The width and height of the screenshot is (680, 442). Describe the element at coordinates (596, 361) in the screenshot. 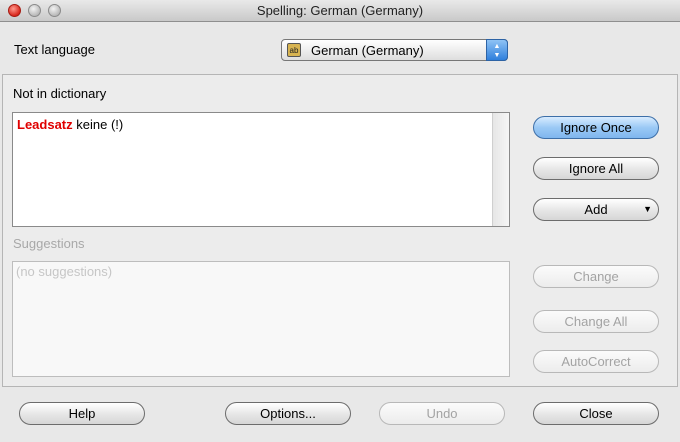

I see `autocorrect-button: AutoCorrect` at that location.